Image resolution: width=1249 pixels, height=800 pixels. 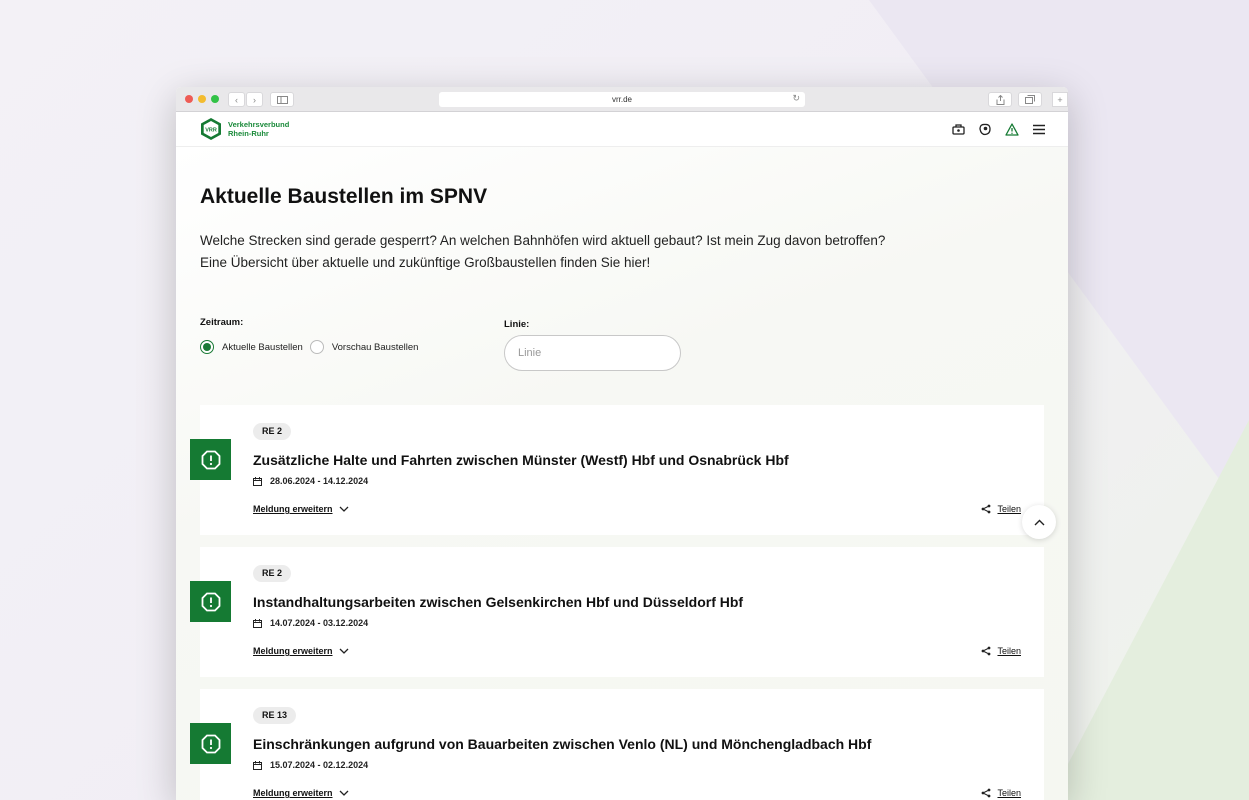 What do you see at coordinates (207, 347) in the screenshot?
I see `radio-aktuelle-baustellen` at bounding box center [207, 347].